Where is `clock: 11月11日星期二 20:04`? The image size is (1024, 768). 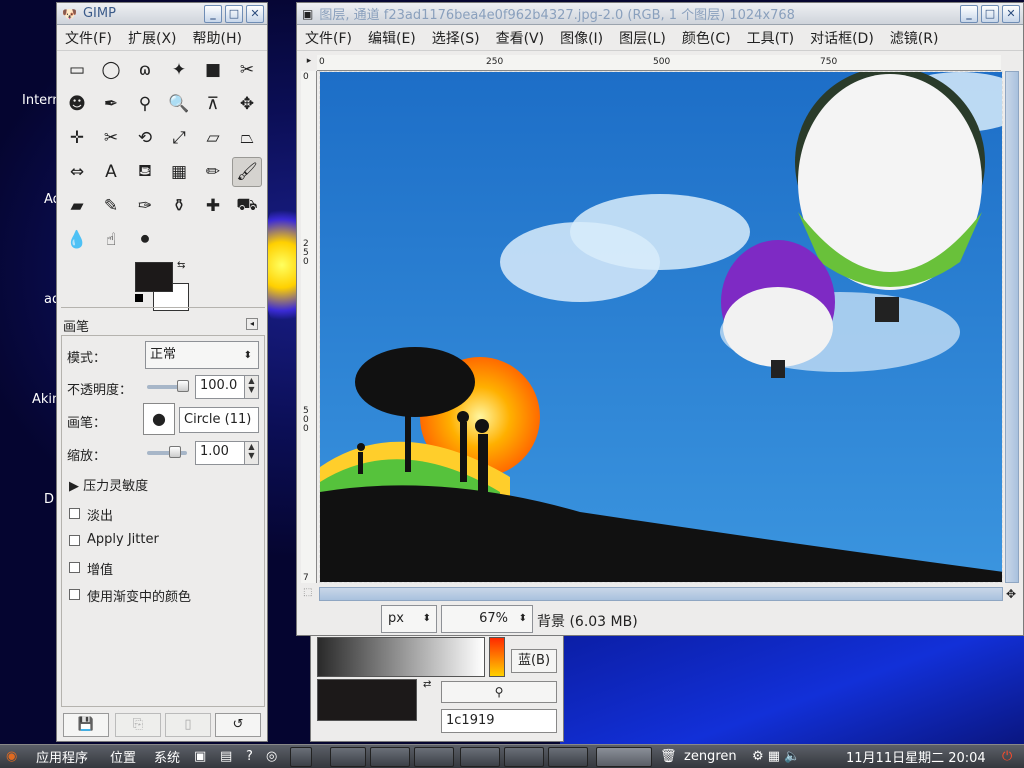 clock: 11月11日星期二 20:04 is located at coordinates (916, 756).